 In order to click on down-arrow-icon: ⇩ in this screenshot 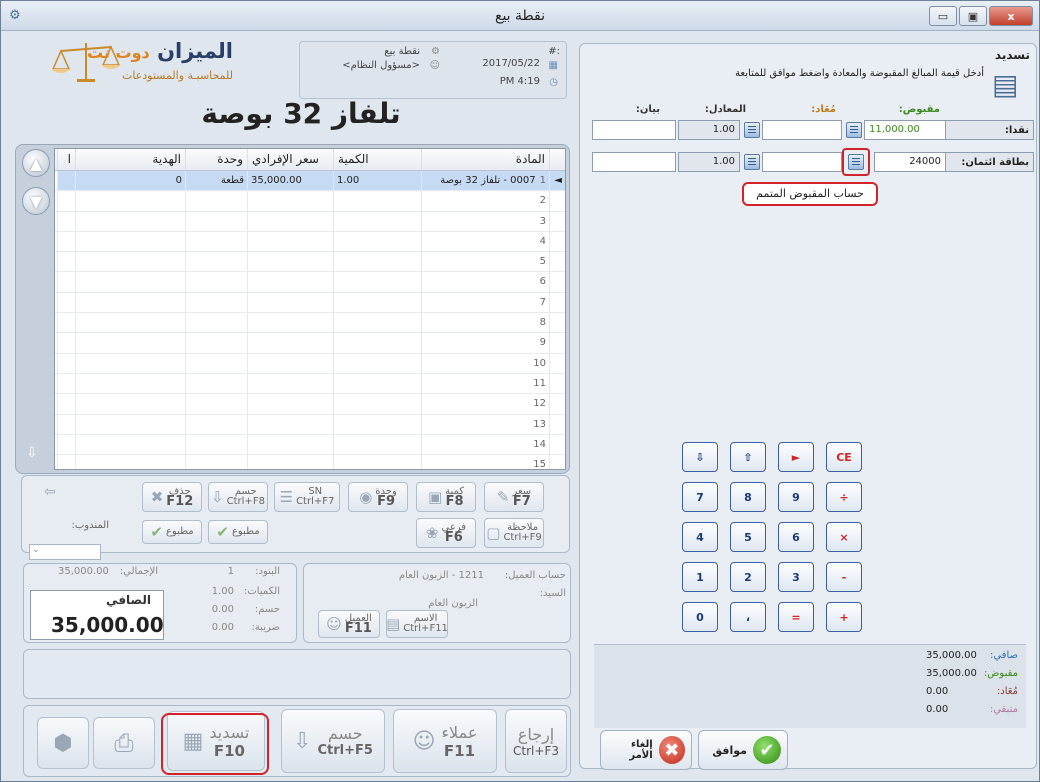, I will do `click(32, 453)`.